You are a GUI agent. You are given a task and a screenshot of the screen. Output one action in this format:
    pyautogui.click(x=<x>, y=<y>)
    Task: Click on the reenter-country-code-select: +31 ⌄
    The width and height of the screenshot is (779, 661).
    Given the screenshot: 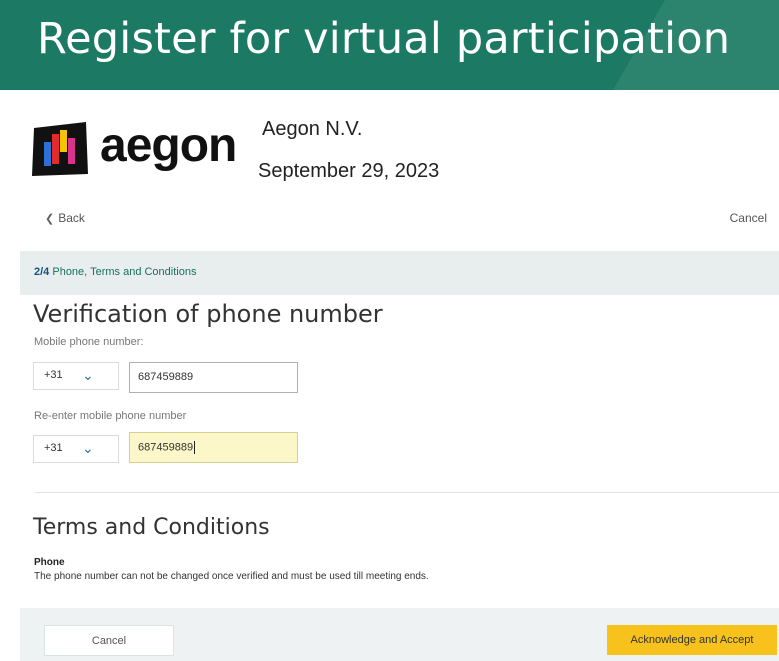 What is the action you would take?
    pyautogui.click(x=76, y=449)
    